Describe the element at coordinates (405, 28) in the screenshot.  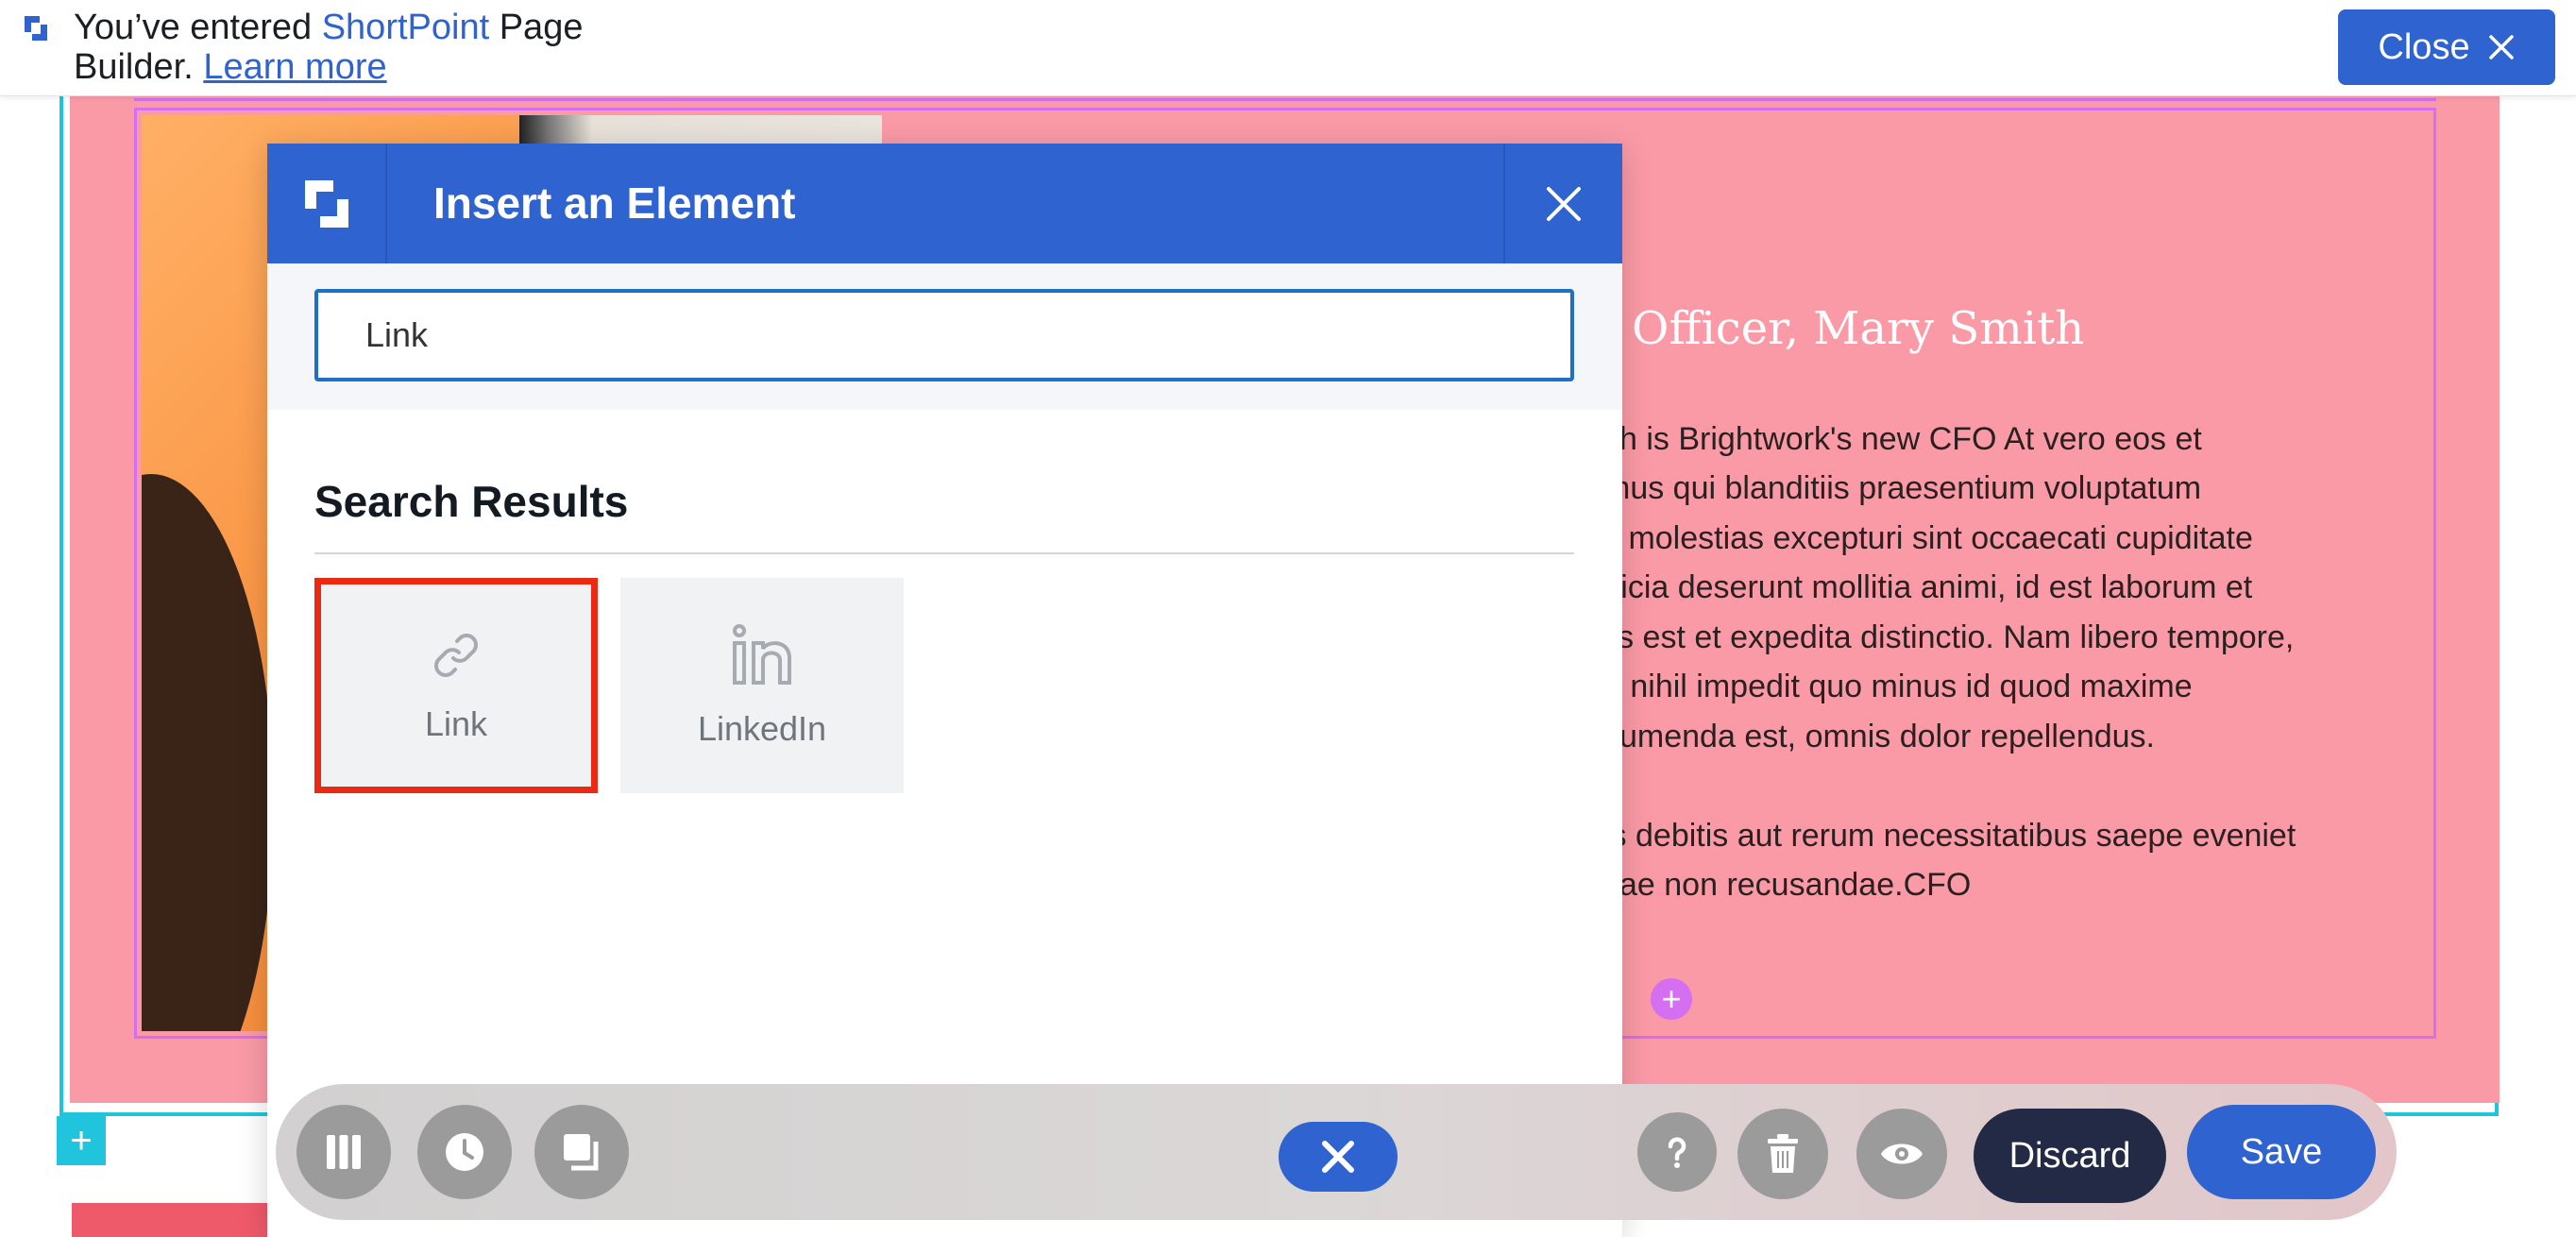
I see `notice-brand: ShortPoint` at that location.